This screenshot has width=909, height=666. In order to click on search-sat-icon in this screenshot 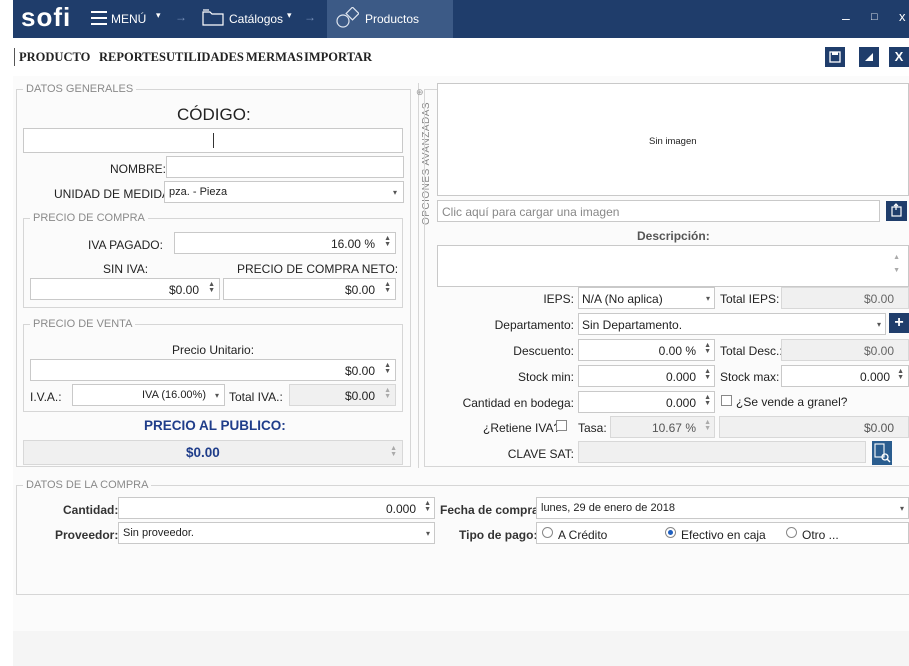, I will do `click(882, 453)`.